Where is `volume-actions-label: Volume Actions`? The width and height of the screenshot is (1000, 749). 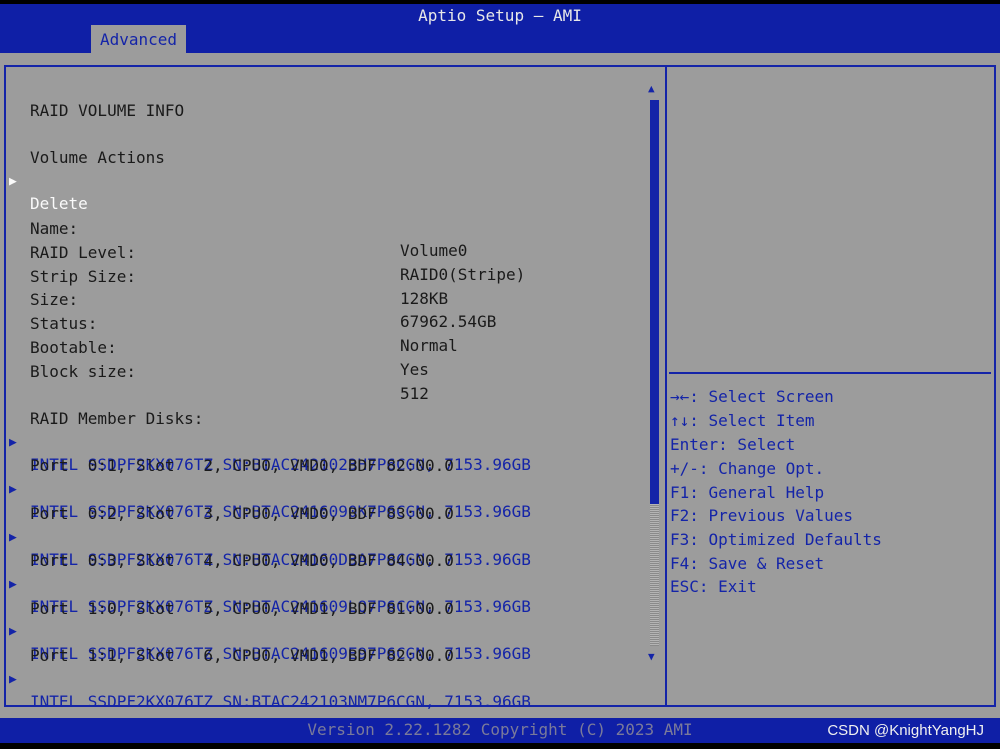 volume-actions-label: Volume Actions is located at coordinates (97, 157).